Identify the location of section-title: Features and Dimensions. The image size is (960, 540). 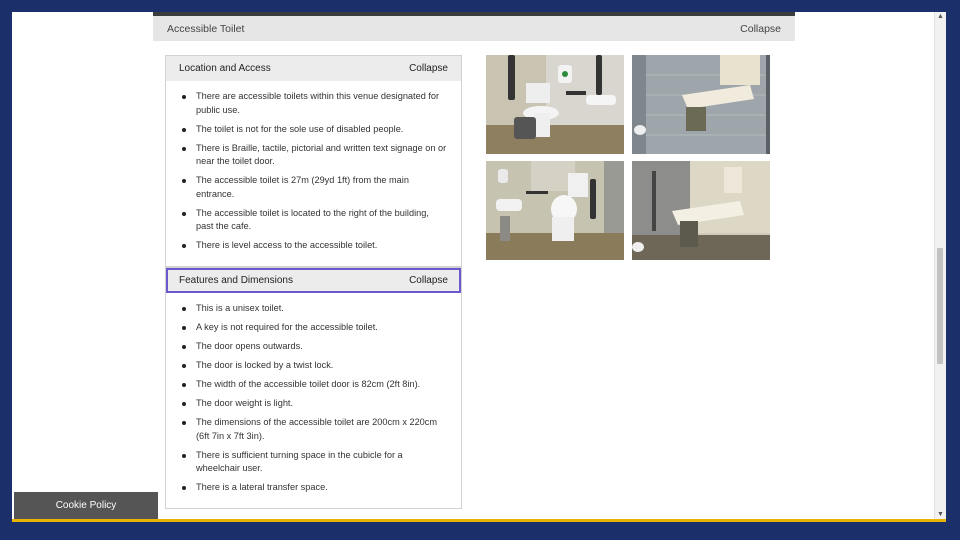
(236, 280).